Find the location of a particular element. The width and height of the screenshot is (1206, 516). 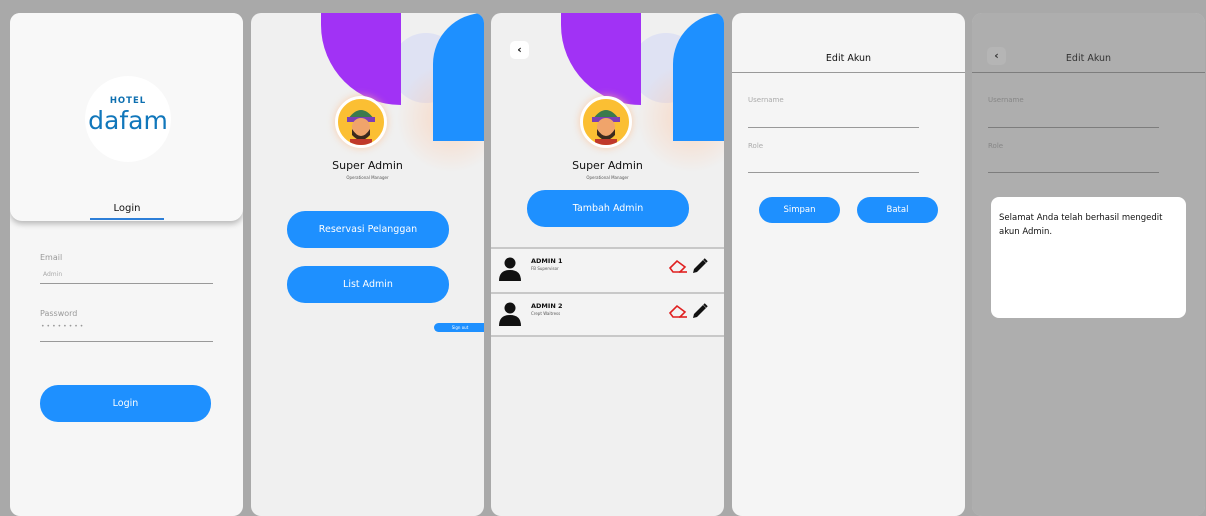

password-underline is located at coordinates (126, 341).